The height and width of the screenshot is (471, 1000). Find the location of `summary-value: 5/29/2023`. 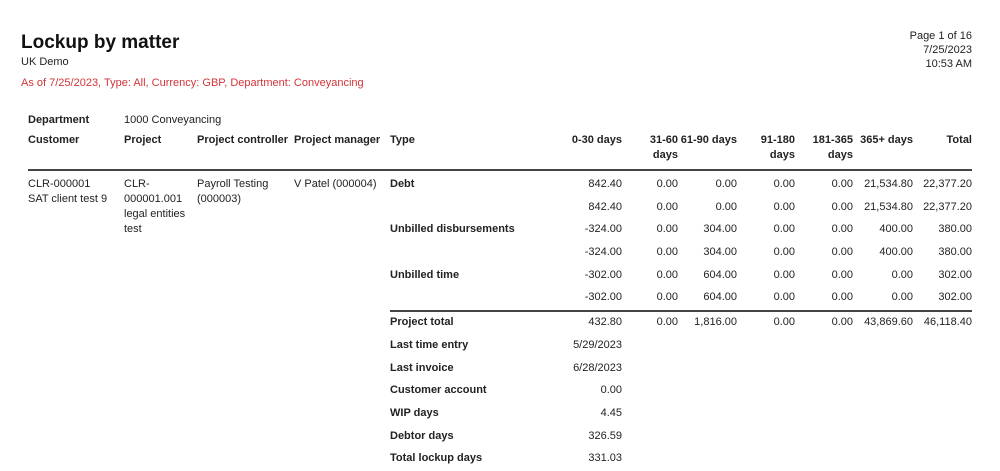

summary-value: 5/29/2023 is located at coordinates (597, 344).